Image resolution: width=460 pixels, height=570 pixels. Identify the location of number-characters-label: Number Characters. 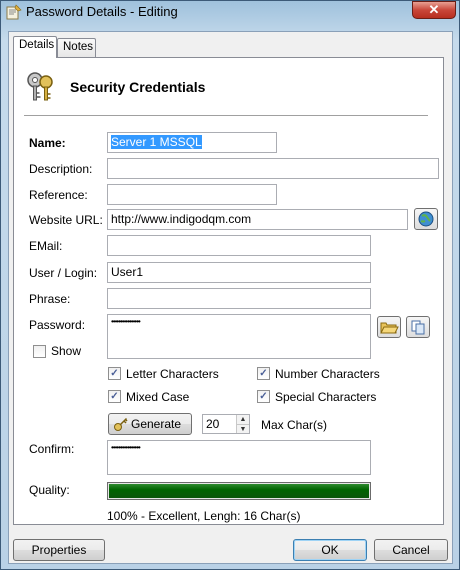
(327, 374).